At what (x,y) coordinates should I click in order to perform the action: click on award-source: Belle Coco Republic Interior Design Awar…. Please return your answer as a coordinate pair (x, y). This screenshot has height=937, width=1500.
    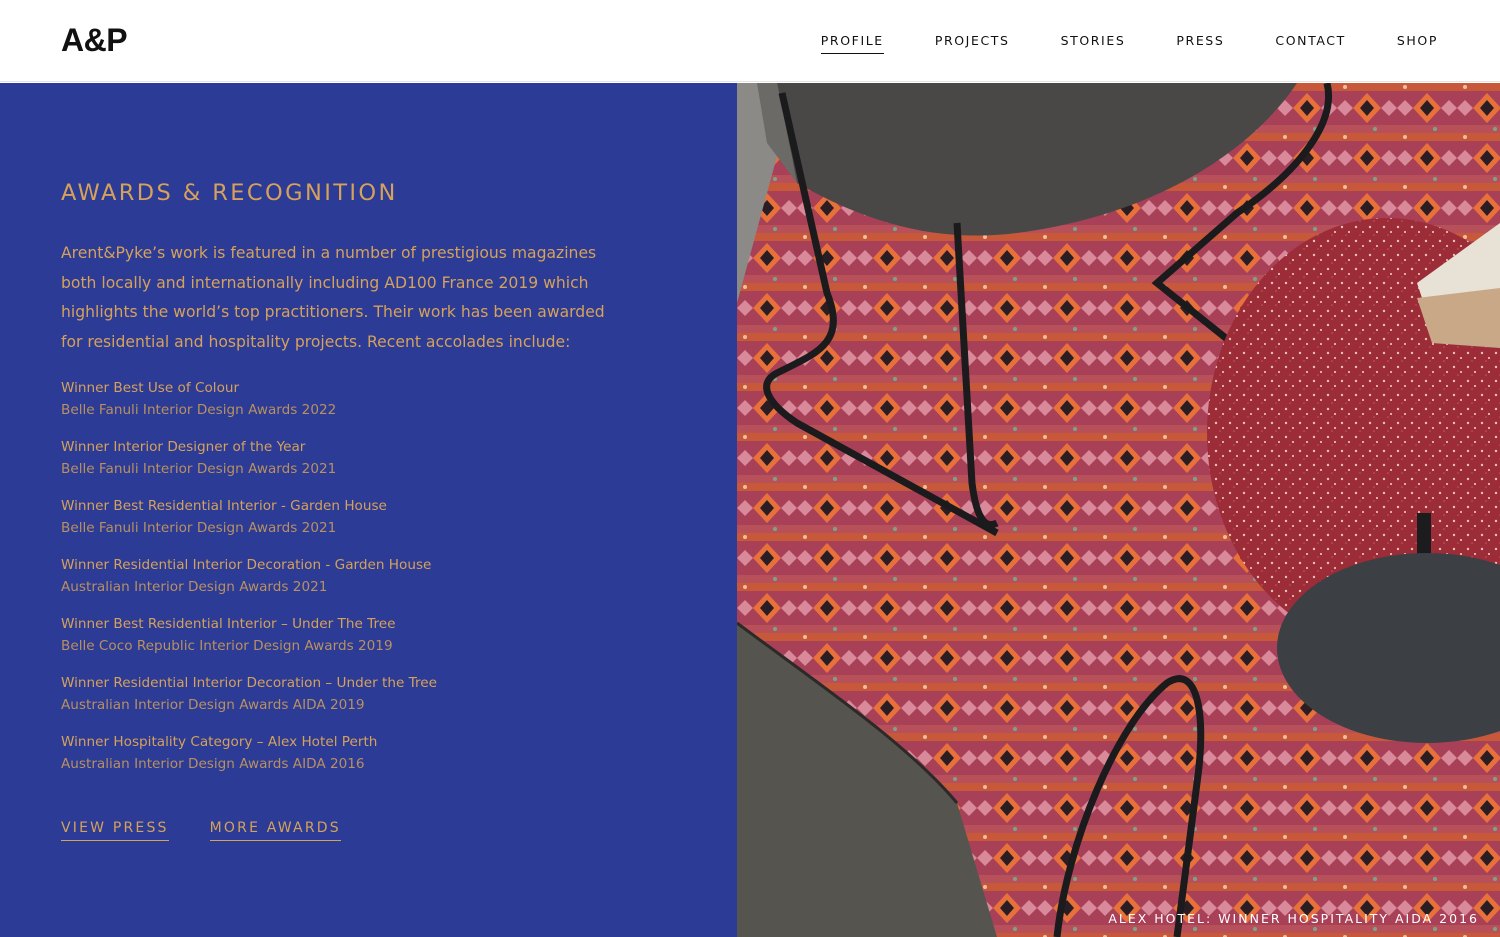
    Looking at the image, I should click on (227, 646).